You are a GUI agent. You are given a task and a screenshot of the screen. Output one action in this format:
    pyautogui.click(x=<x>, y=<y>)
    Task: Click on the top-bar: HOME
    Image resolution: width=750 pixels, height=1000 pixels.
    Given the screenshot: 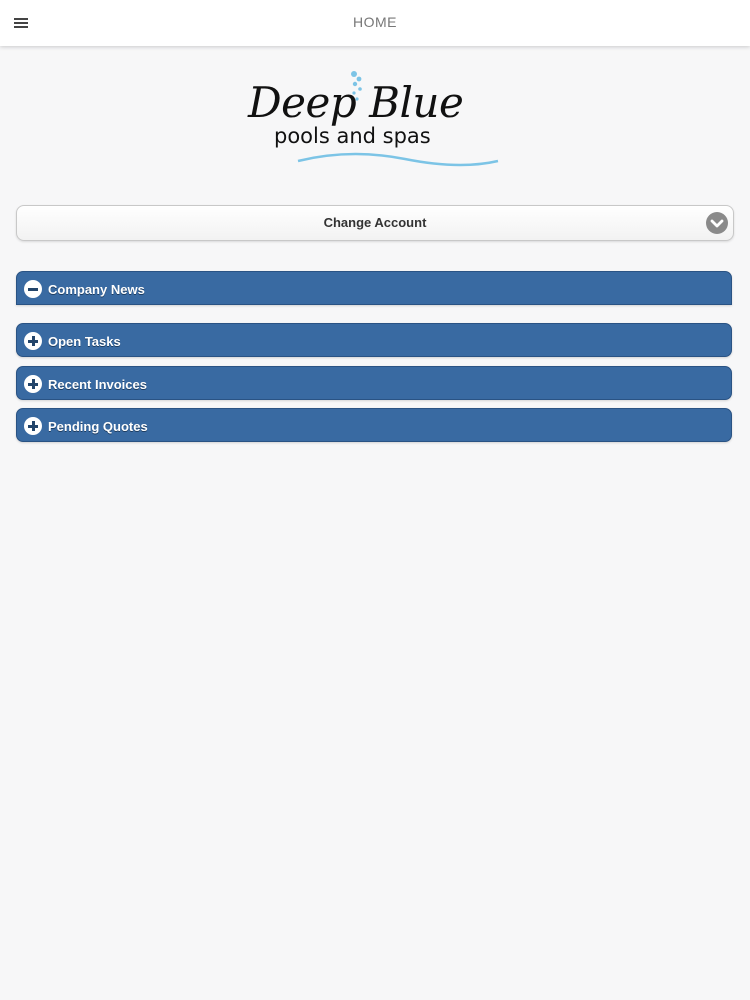 What is the action you would take?
    pyautogui.click(x=375, y=23)
    